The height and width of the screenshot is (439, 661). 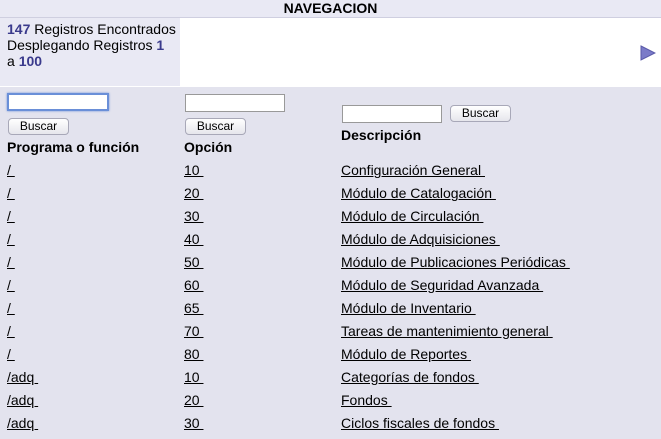 I want to click on column-header-descripcion: Descripción, so click(x=381, y=135).